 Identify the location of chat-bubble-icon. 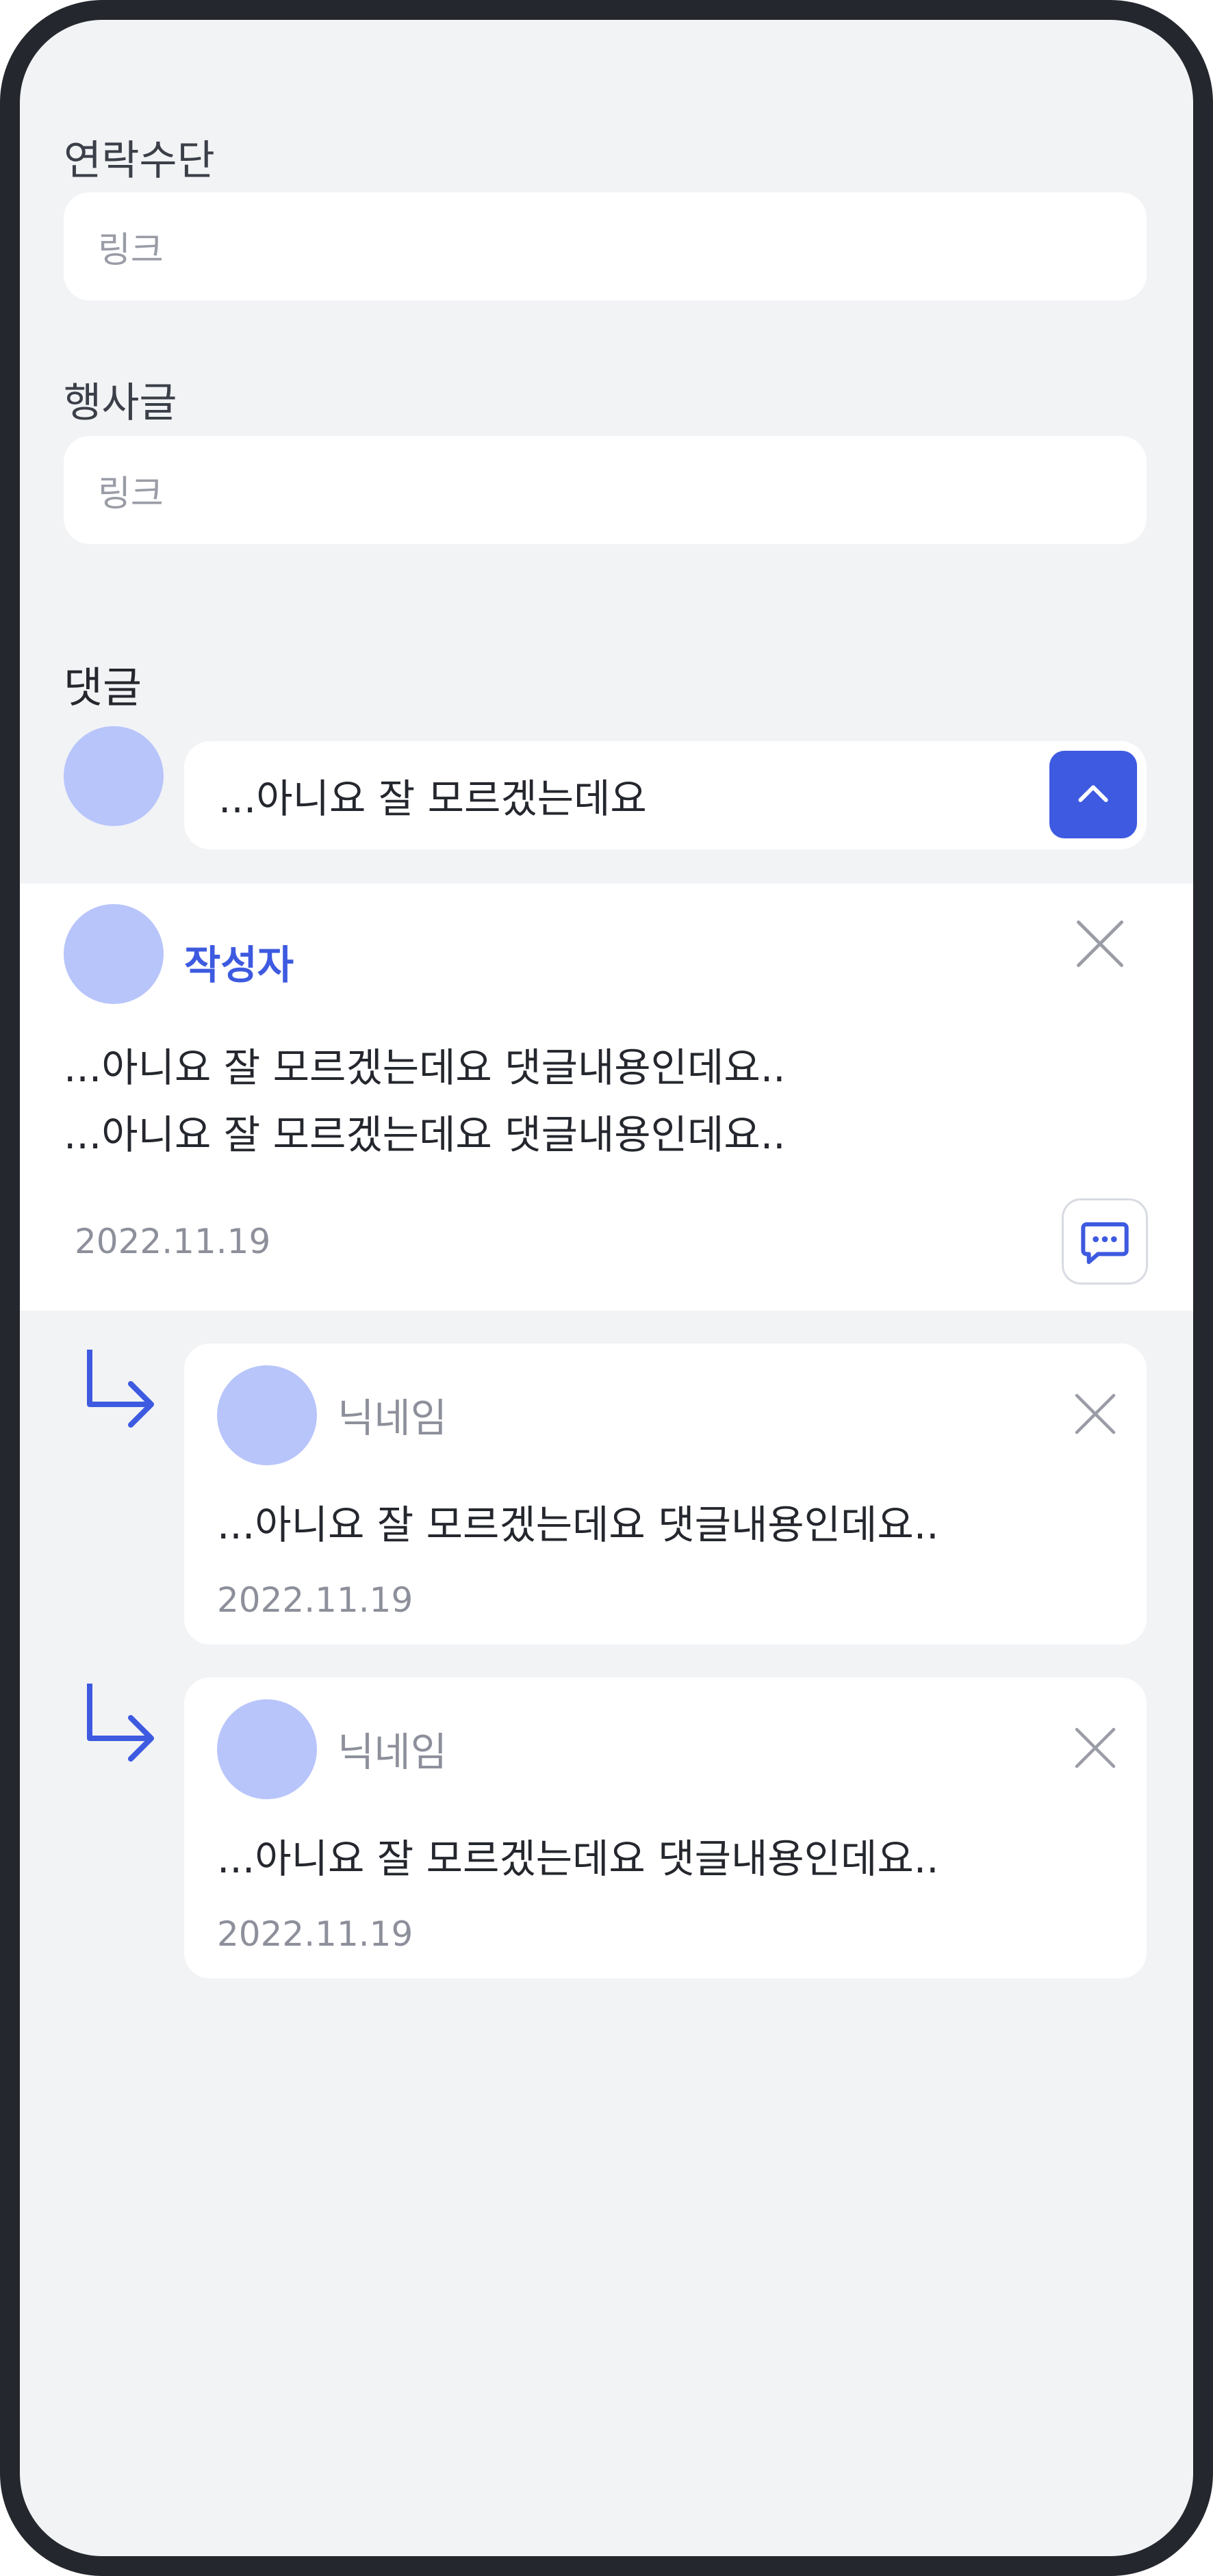
(1105, 1243).